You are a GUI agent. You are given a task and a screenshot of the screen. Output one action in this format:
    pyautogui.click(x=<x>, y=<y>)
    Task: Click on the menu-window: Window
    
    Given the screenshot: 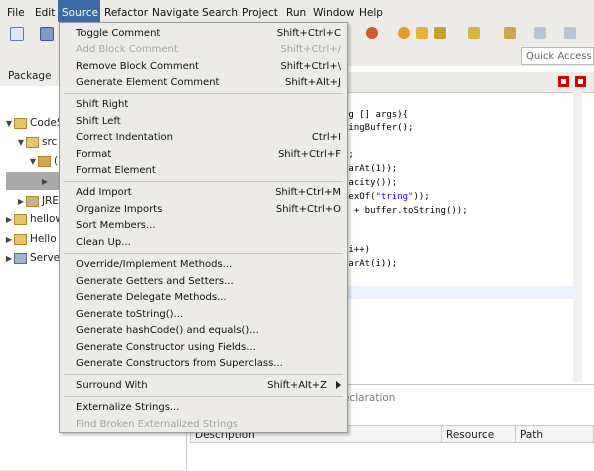 What is the action you would take?
    pyautogui.click(x=334, y=11)
    